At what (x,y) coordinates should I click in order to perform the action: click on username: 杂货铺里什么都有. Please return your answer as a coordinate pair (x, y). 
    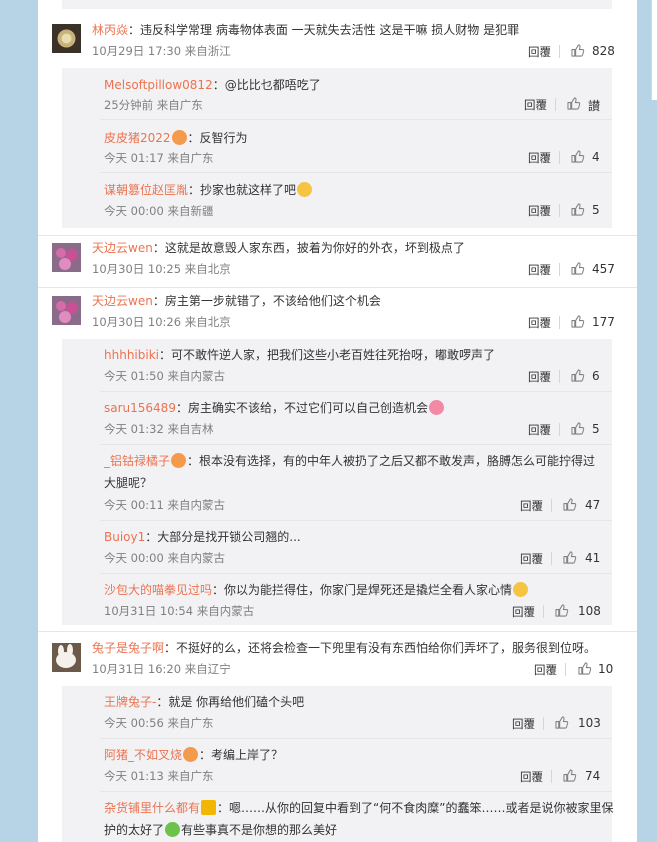
    Looking at the image, I should click on (152, 808).